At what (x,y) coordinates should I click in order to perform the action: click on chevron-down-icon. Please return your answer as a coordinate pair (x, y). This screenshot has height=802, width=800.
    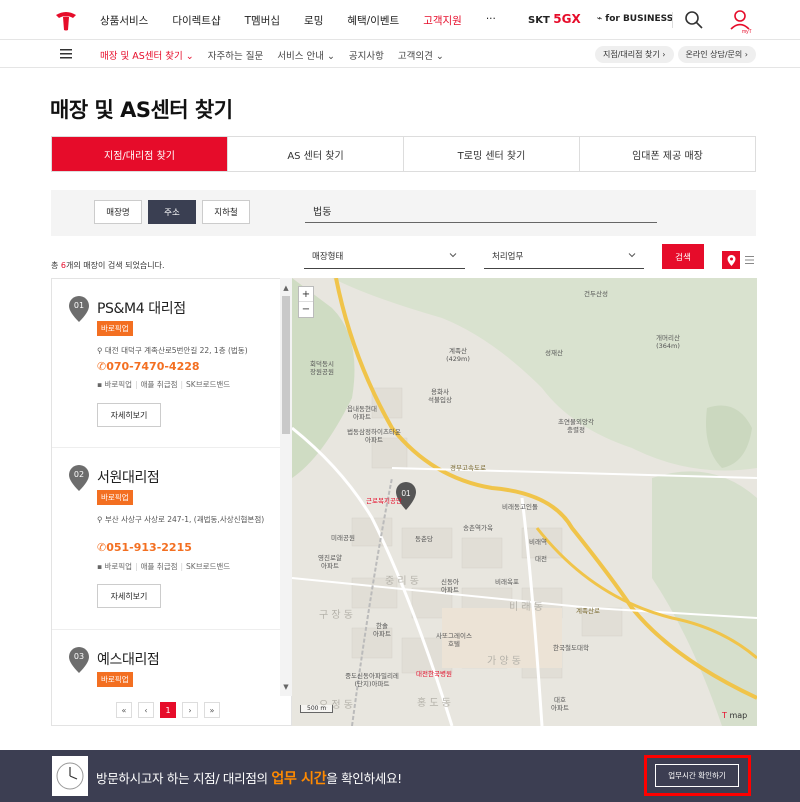
    Looking at the image, I should click on (453, 255).